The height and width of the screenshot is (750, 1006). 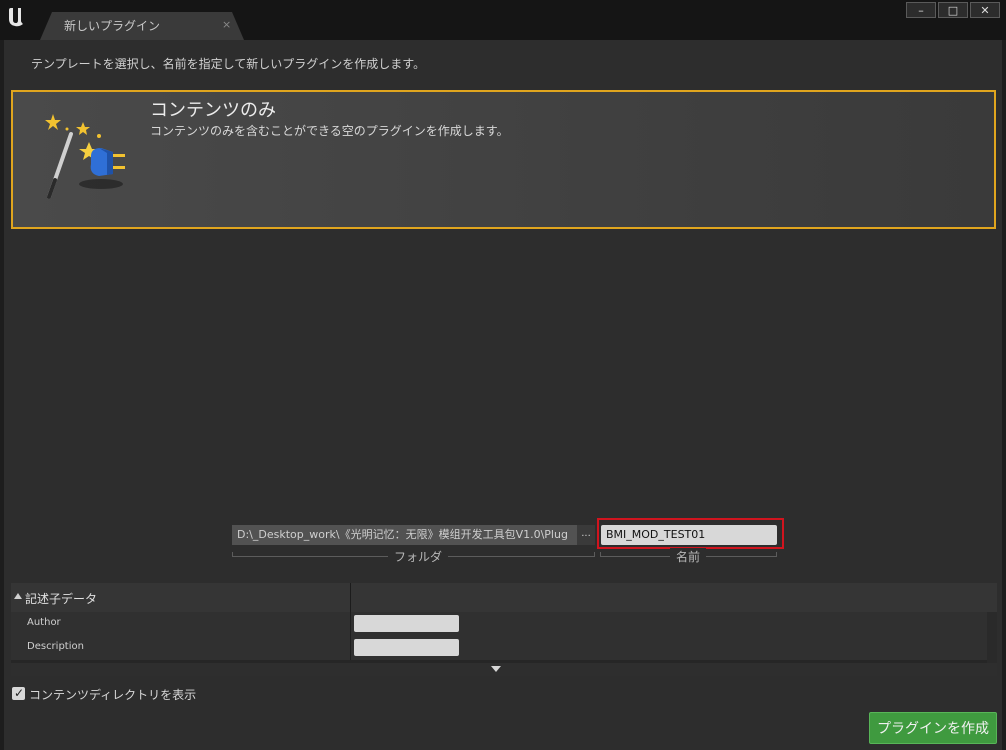 What do you see at coordinates (16, 17) in the screenshot?
I see `unreal-logo-icon` at bounding box center [16, 17].